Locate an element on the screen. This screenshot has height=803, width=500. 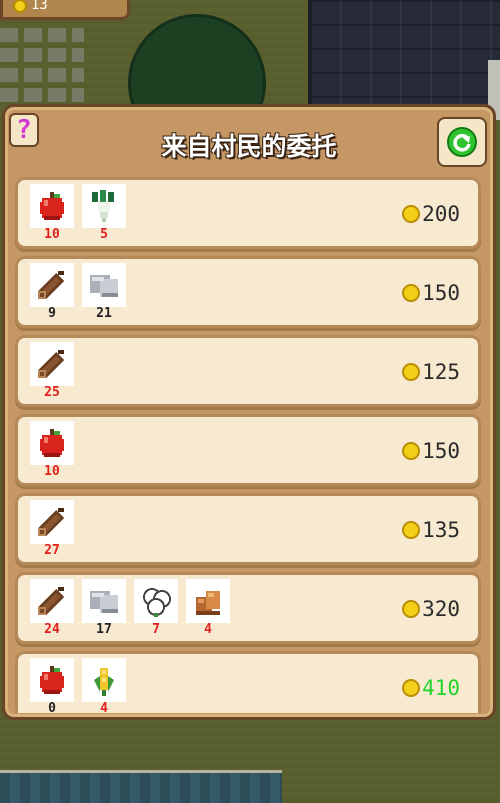
radish-icon is located at coordinates (104, 206).